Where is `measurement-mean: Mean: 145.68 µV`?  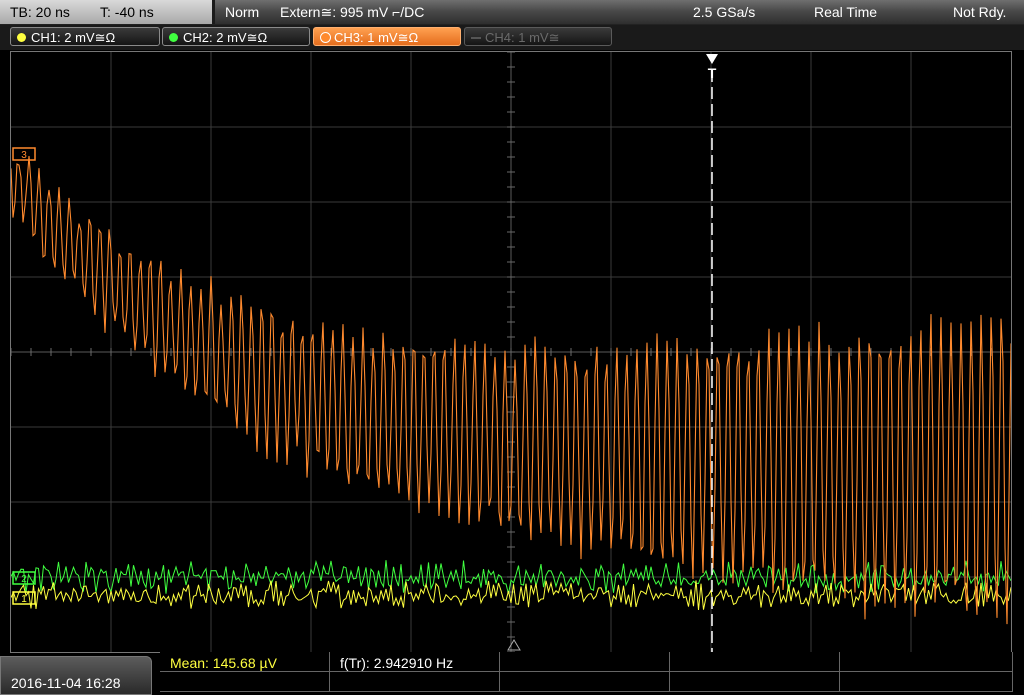
measurement-mean: Mean: 145.68 µV is located at coordinates (223, 663).